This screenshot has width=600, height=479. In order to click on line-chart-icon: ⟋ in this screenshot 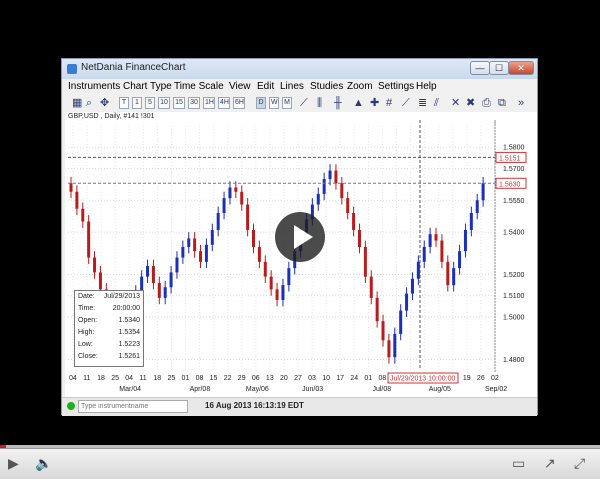, I will do `click(304, 103)`.